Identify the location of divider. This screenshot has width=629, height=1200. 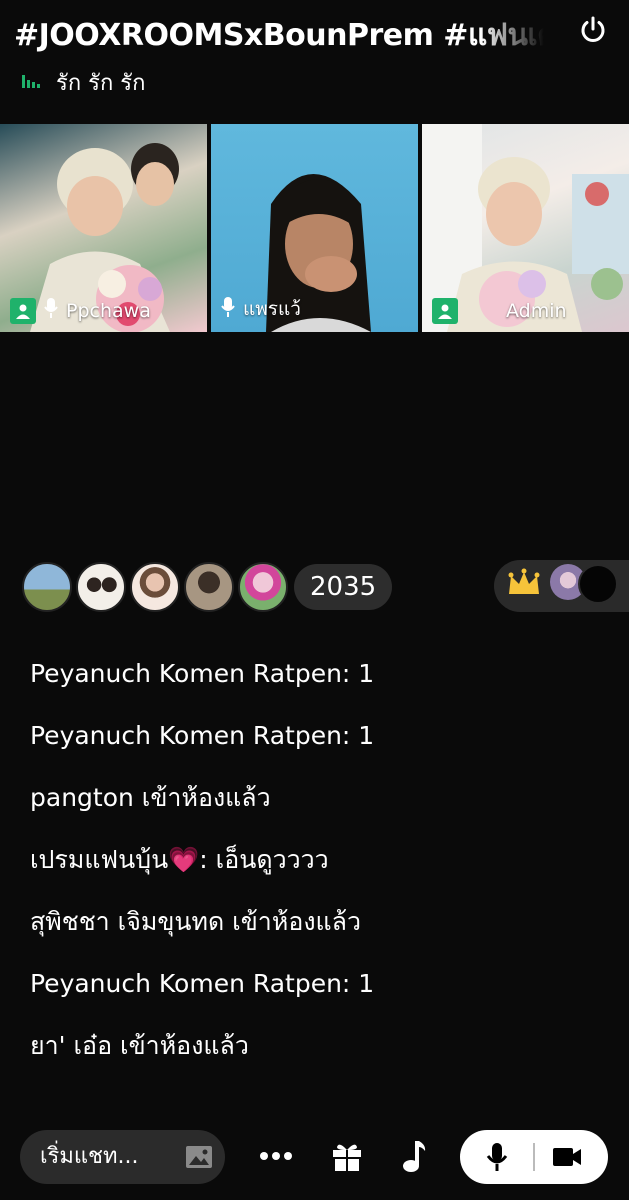
(534, 1157).